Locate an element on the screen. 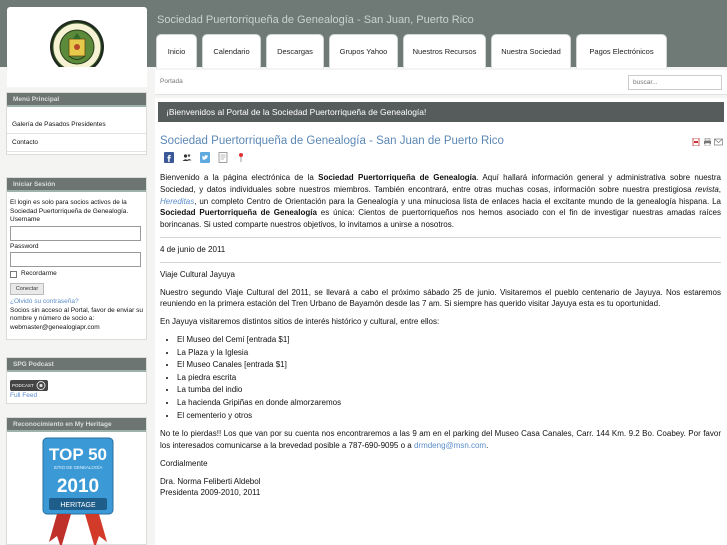  list-item: El Museo Canales [entrada $1] is located at coordinates (449, 365).